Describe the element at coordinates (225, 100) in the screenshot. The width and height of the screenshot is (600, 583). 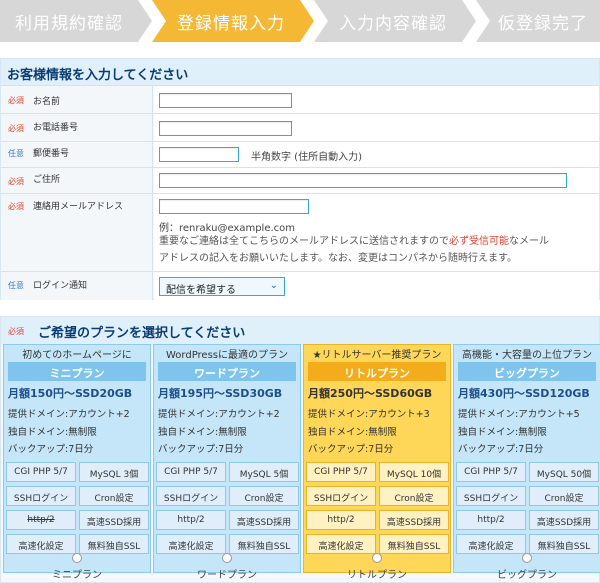
I see `name-input` at that location.